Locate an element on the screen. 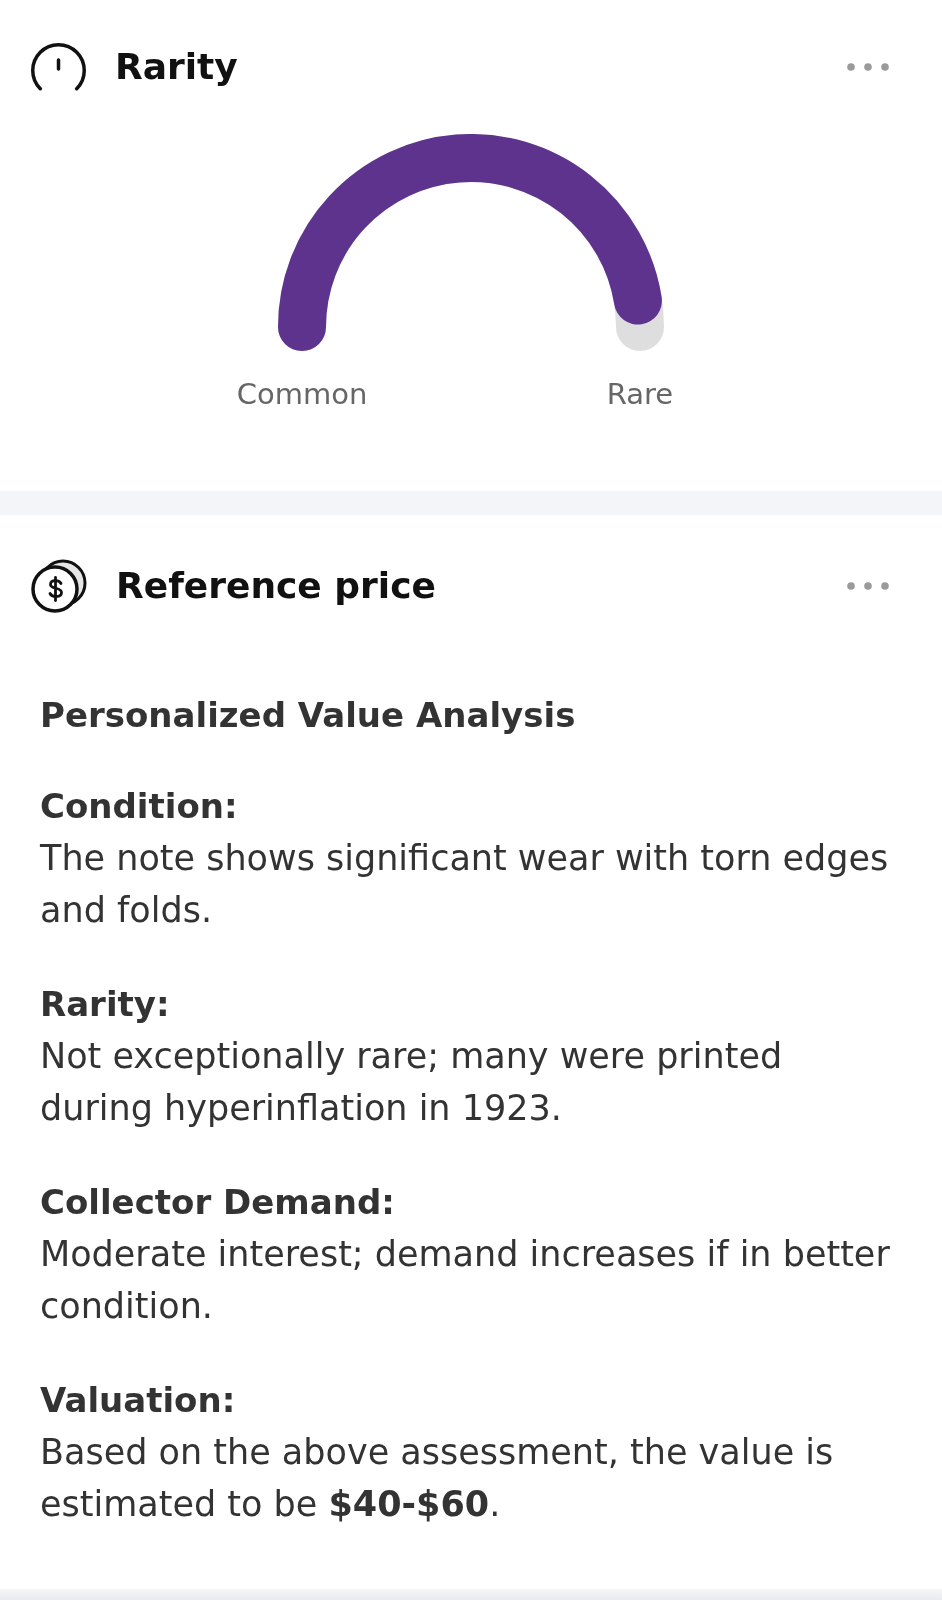  gauge-icon is located at coordinates (58, 67).